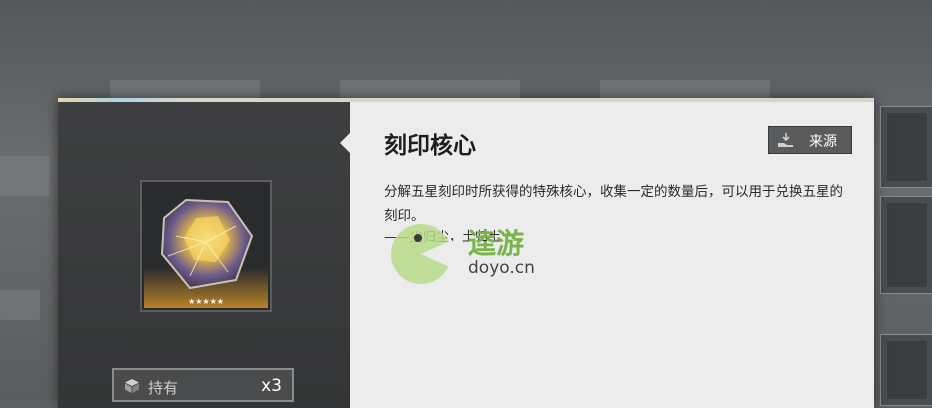  Describe the element at coordinates (785, 140) in the screenshot. I see `hand-download-icon` at that location.